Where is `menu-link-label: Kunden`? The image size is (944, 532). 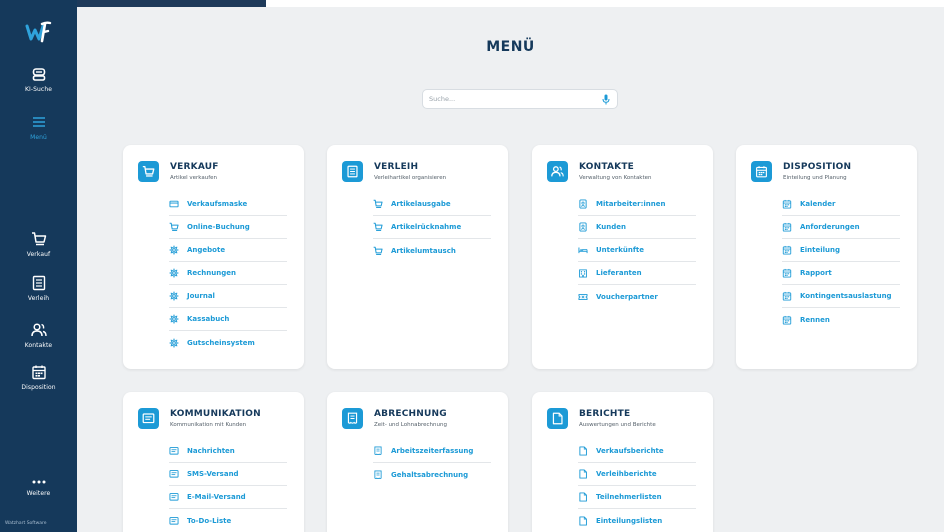 menu-link-label: Kunden is located at coordinates (611, 227).